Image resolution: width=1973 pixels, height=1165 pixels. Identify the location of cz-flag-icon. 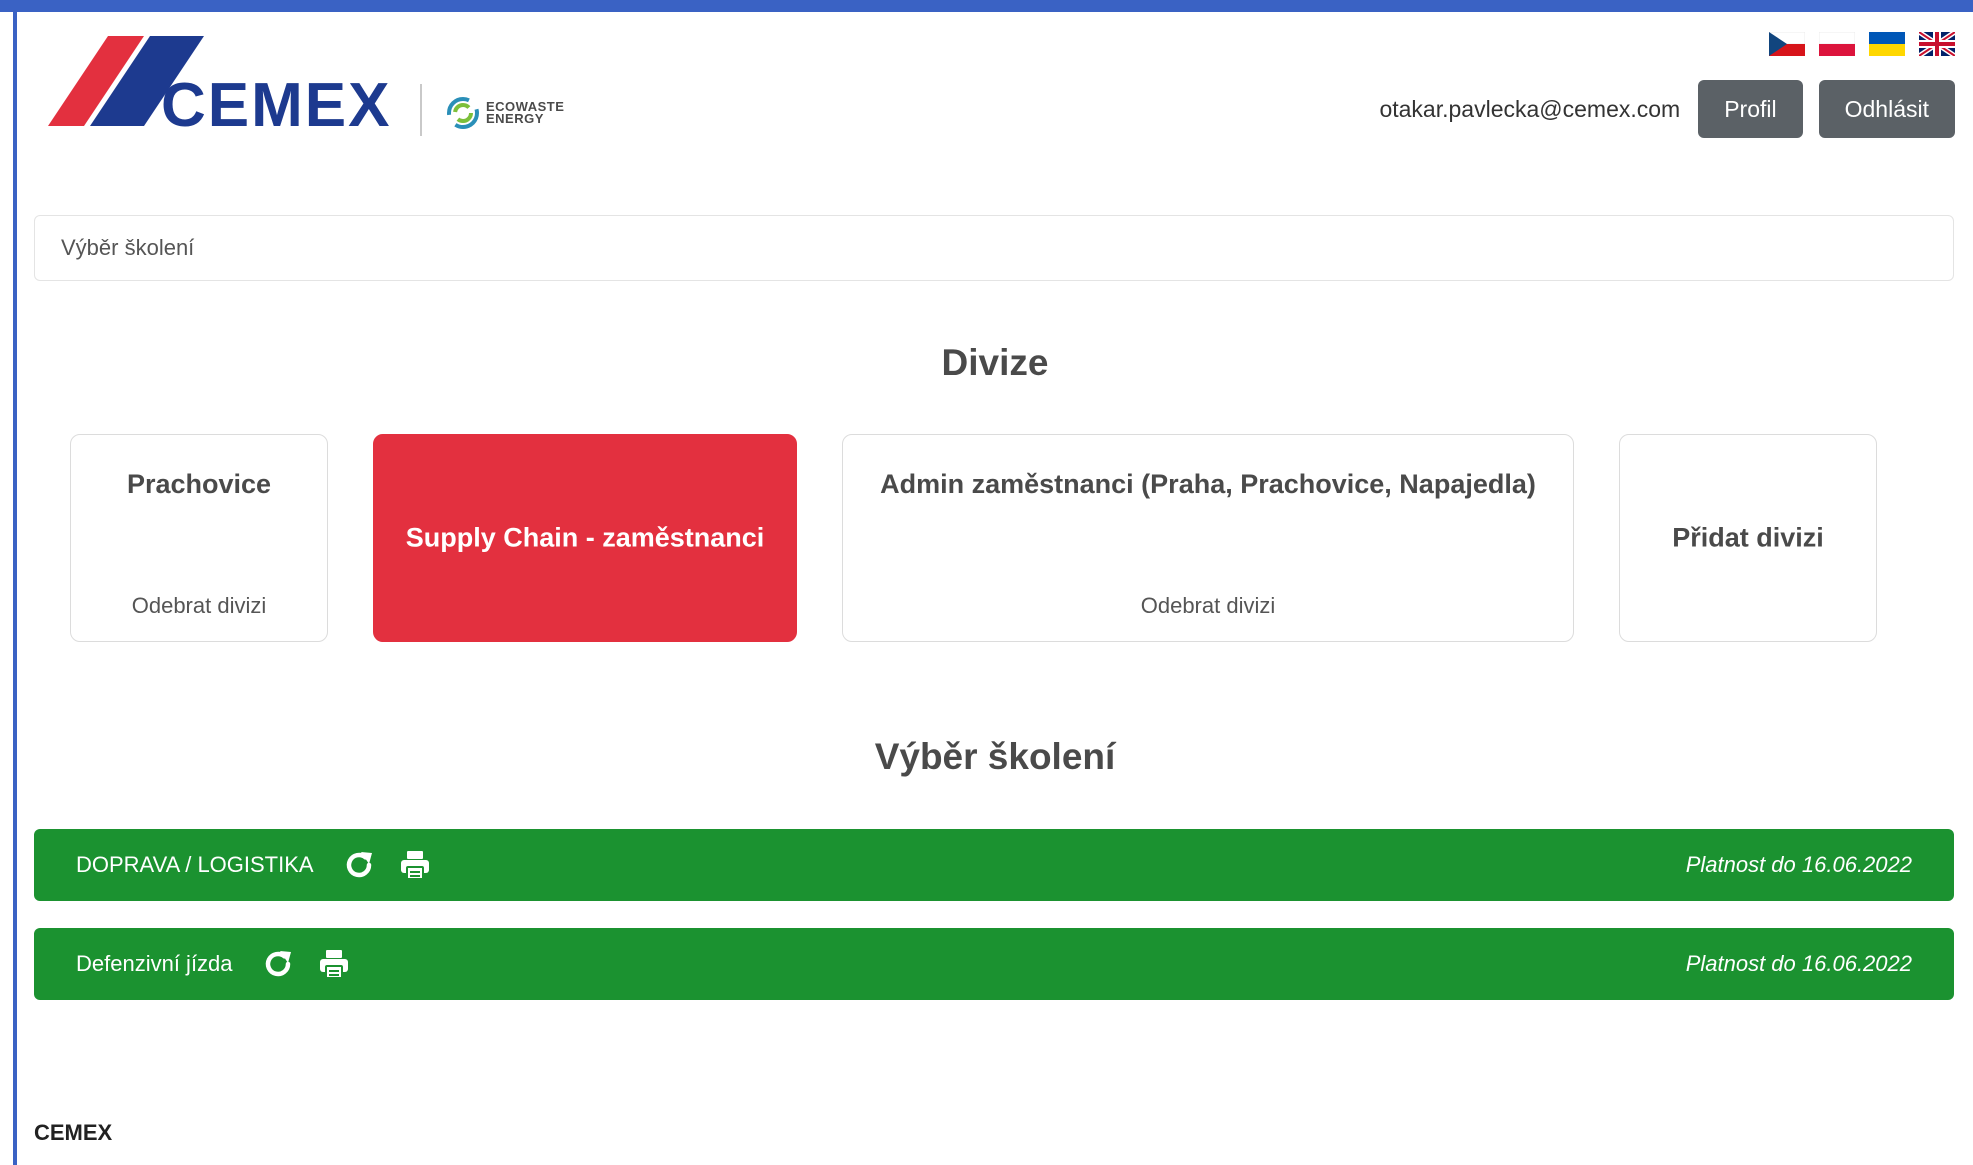
(1787, 44).